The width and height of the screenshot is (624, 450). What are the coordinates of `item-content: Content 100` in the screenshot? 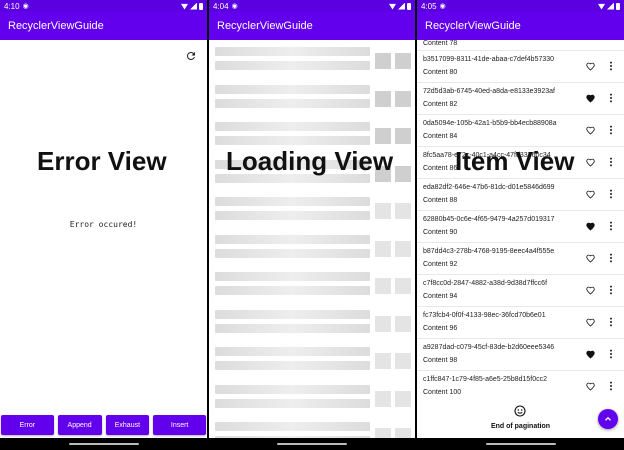 It's located at (442, 392).